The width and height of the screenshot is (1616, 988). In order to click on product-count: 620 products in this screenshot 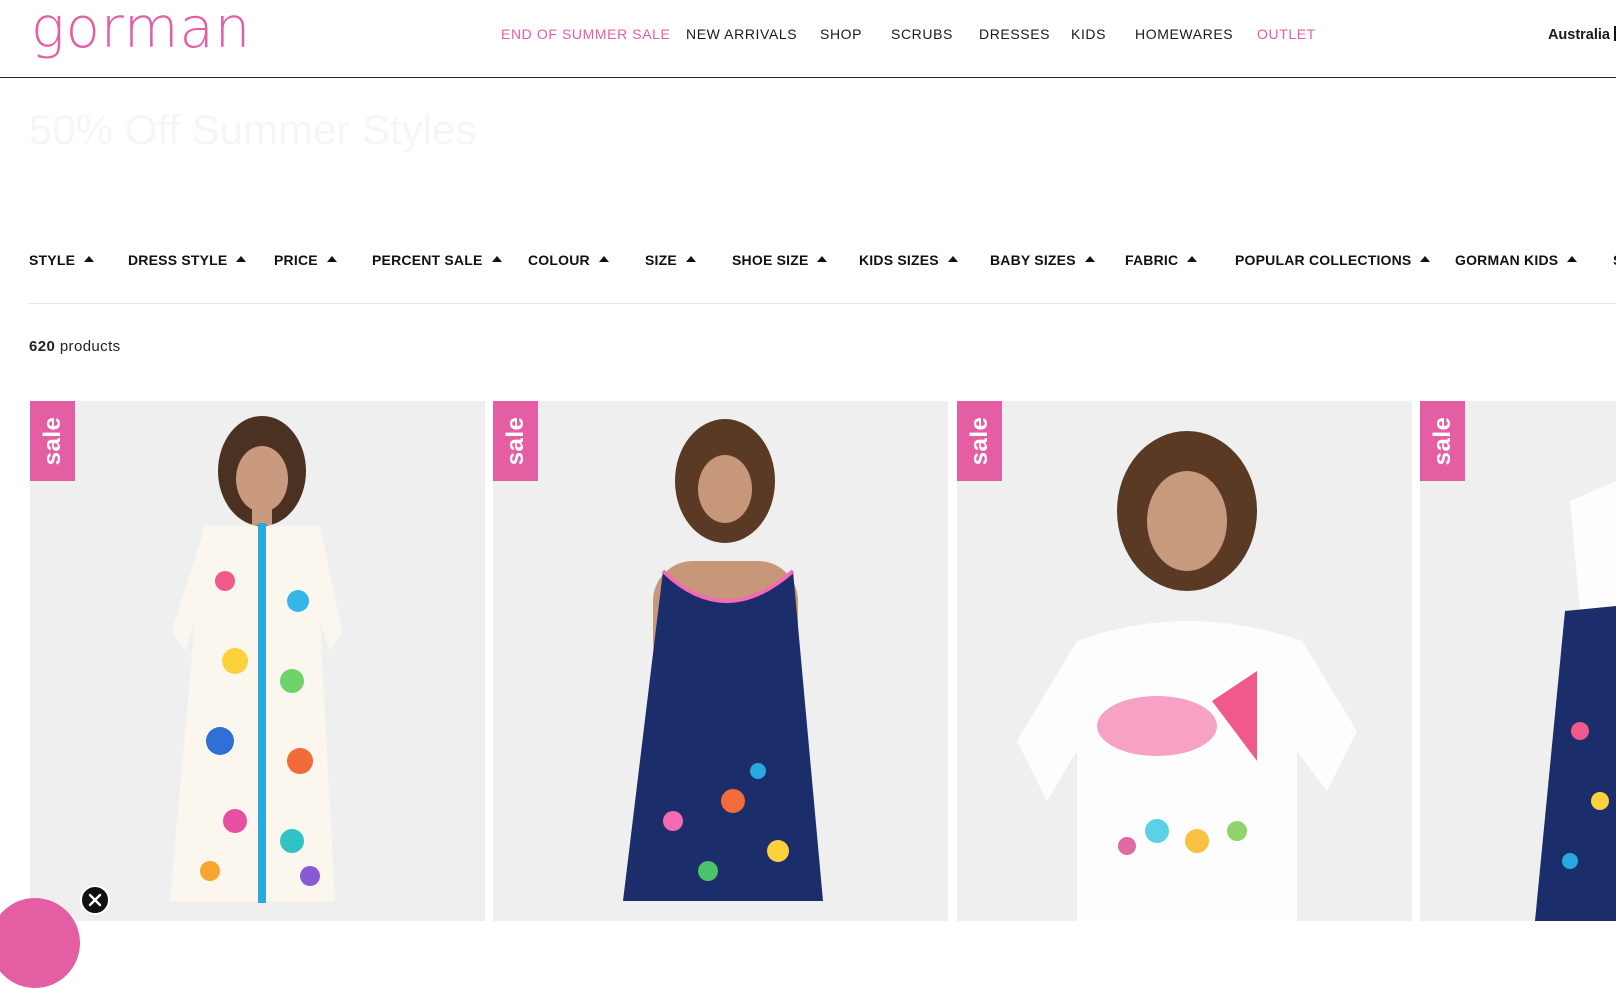, I will do `click(75, 346)`.